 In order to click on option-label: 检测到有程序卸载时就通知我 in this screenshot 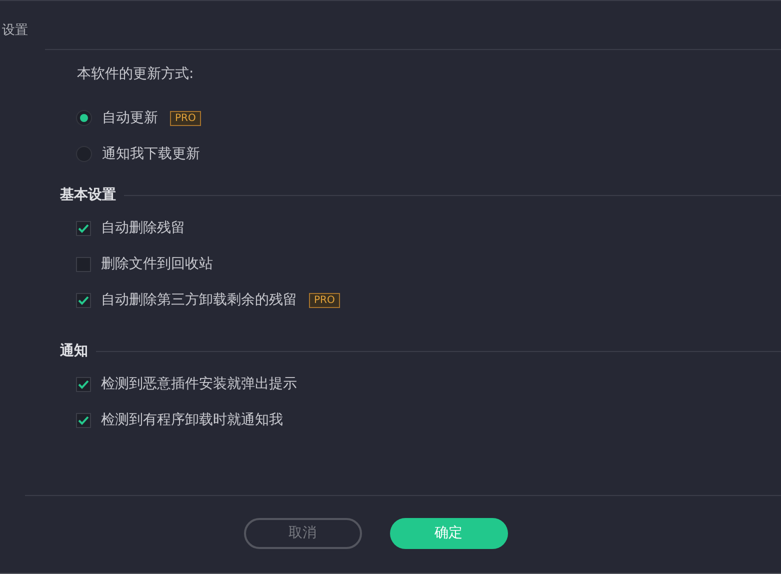, I will do `click(192, 420)`.